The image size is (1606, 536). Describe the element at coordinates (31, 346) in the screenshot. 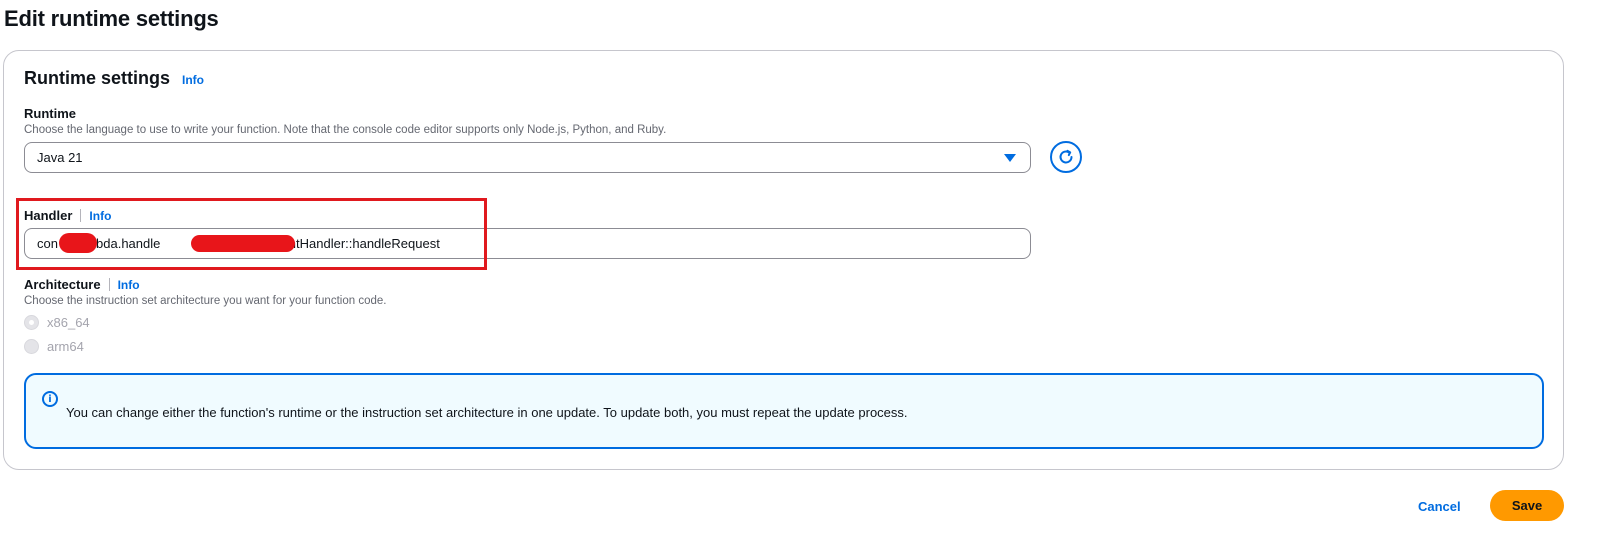

I see `radio-button` at that location.